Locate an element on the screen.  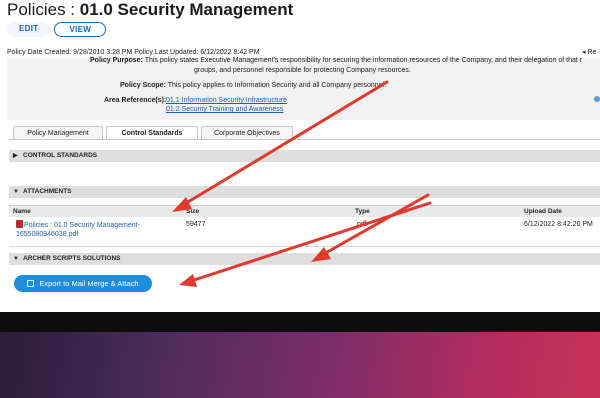
attachments-label: ATTACHMENTS is located at coordinates (47, 191).